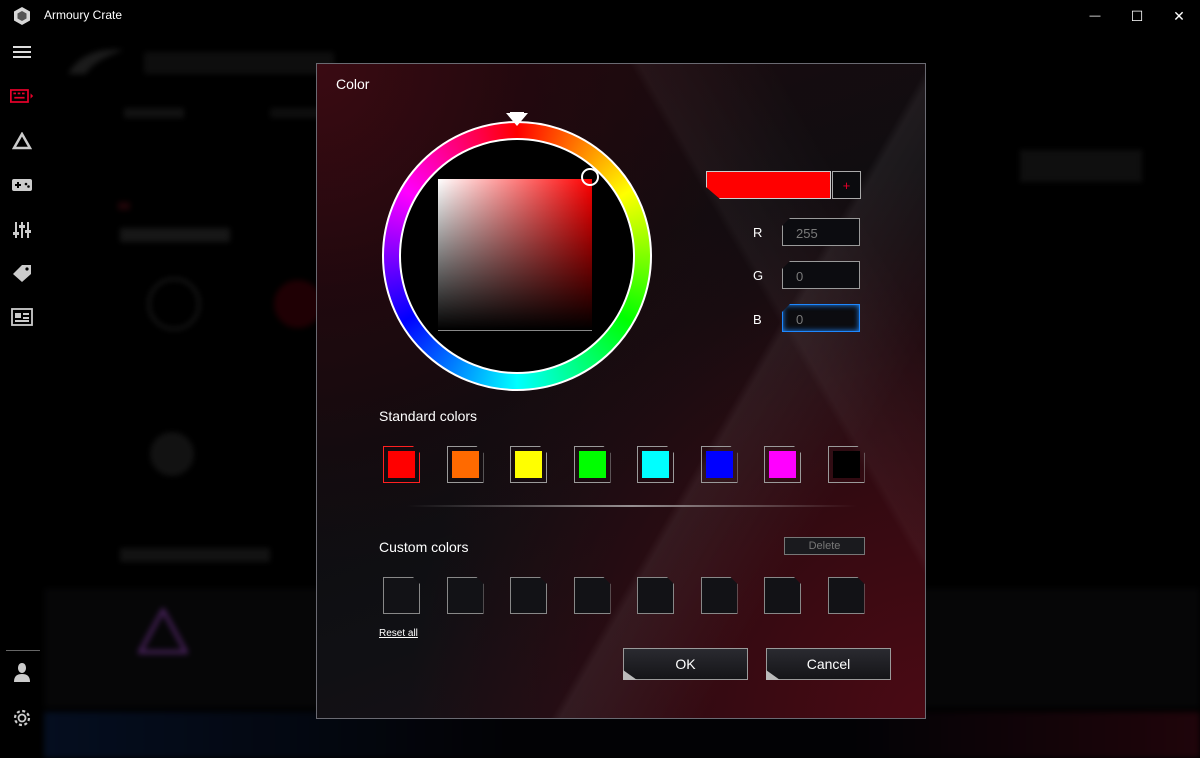 Image resolution: width=1200 pixels, height=758 pixels. I want to click on close-button: ✕, so click(1179, 16).